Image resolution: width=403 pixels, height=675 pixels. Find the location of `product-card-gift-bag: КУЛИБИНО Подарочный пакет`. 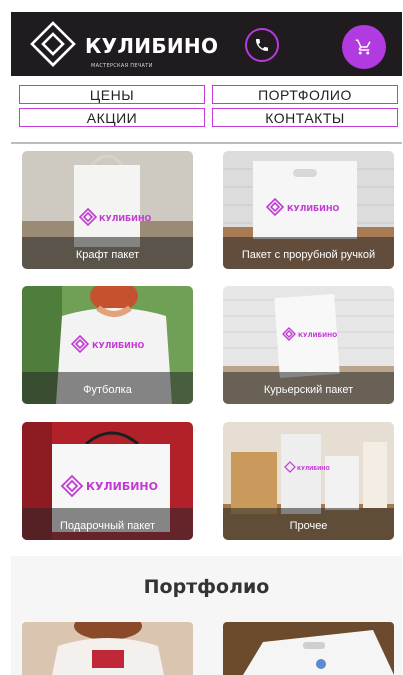

product-card-gift-bag: КУЛИБИНО Подарочный пакет is located at coordinates (107, 481).